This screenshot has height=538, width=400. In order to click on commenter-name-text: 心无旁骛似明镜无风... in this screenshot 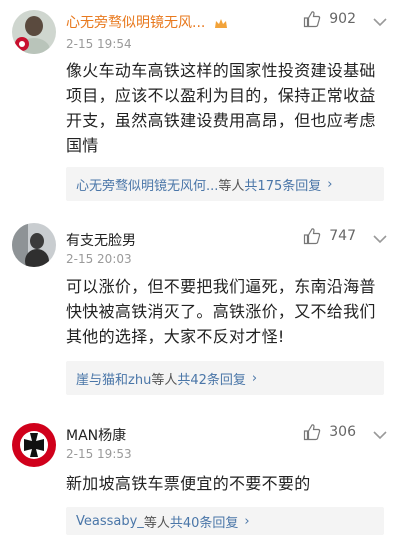, I will do `click(135, 23)`.